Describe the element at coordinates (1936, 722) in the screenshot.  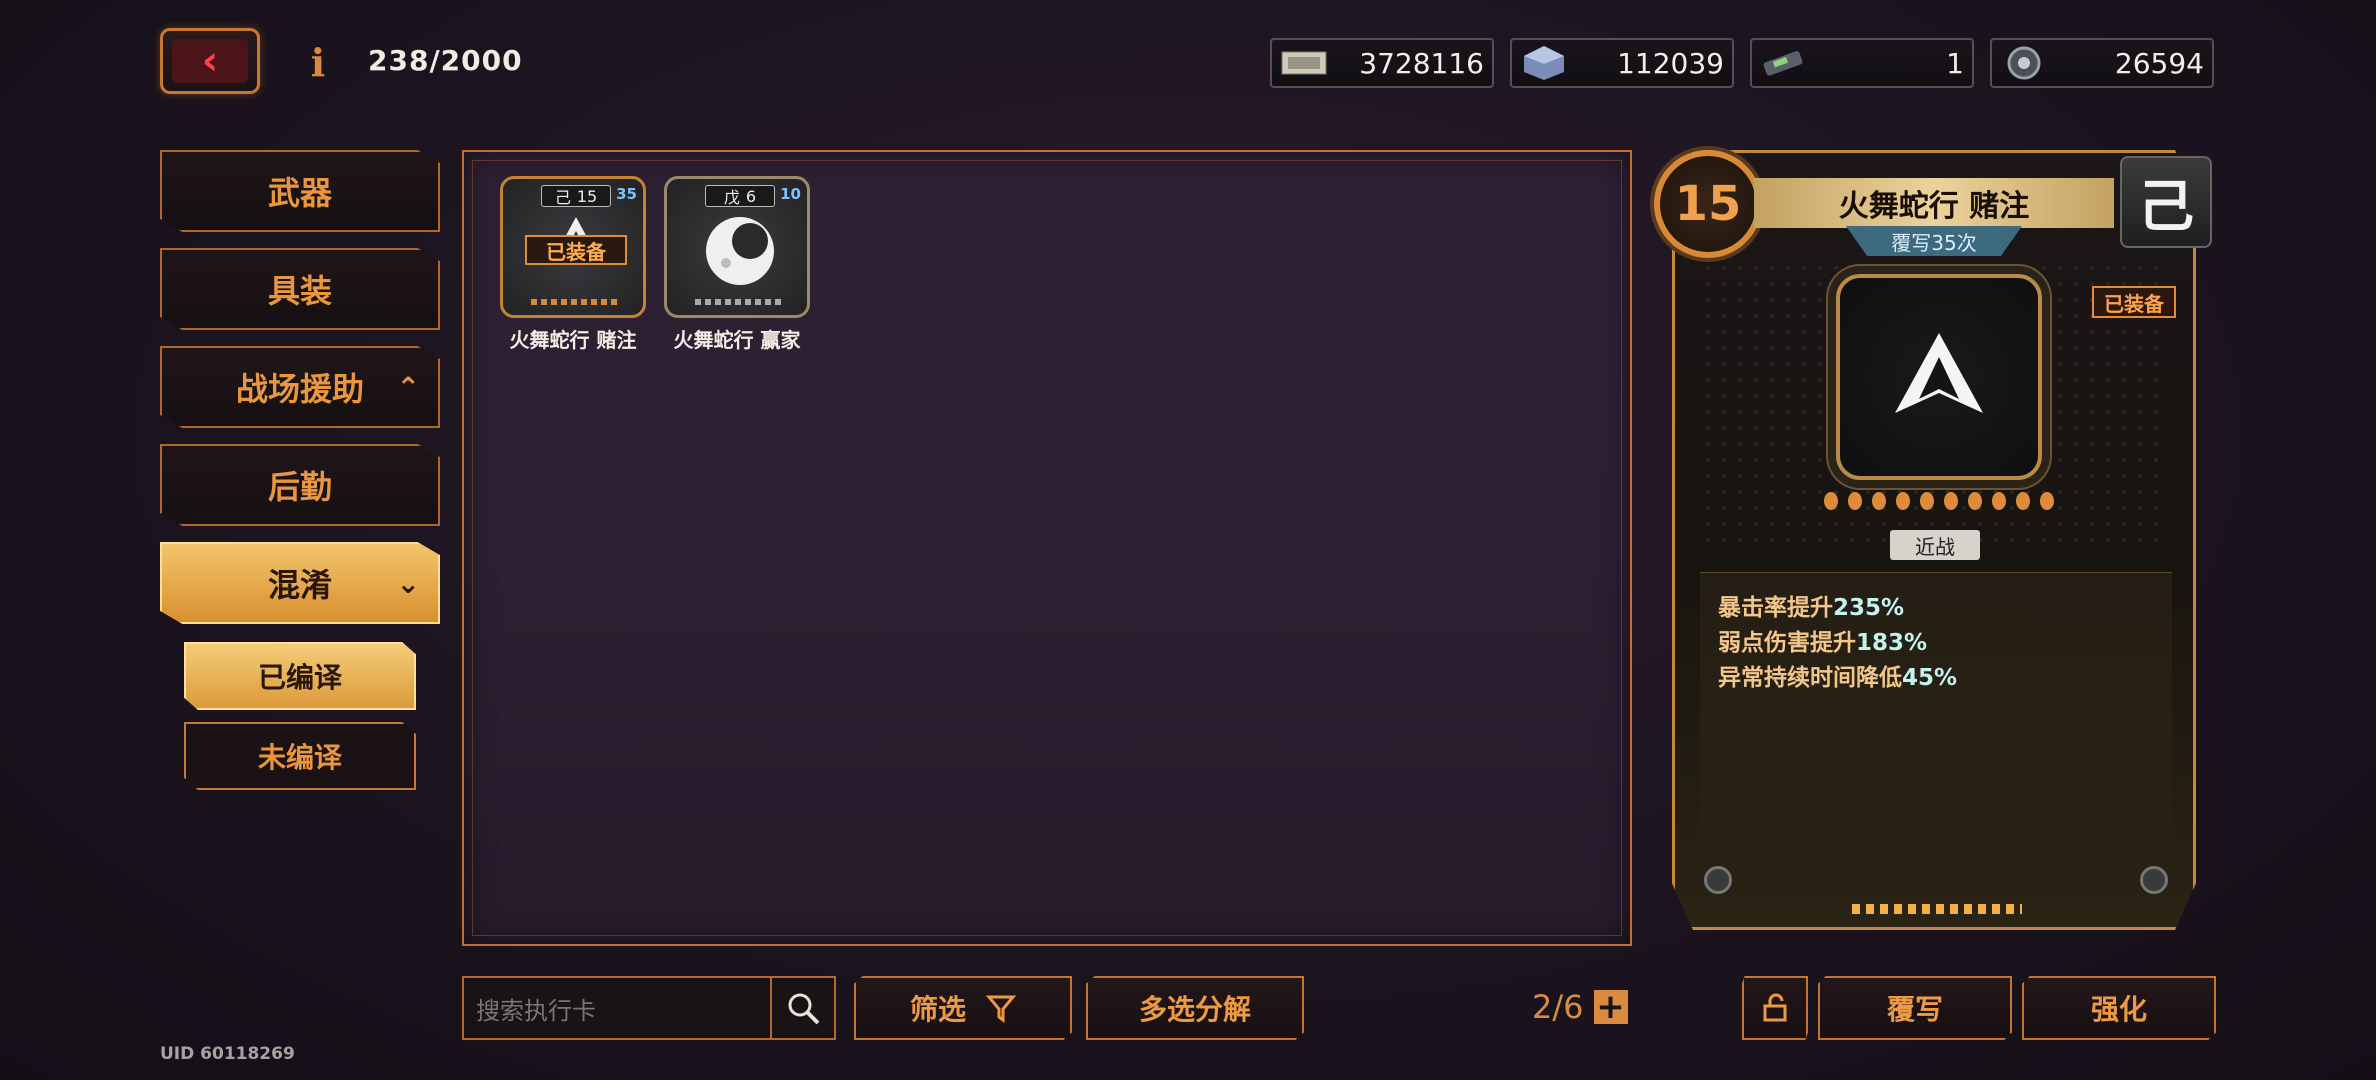
I see `stats-panel: 暴击率提升235% 弱点伤害提升183% 异常持续时间降低45%` at that location.